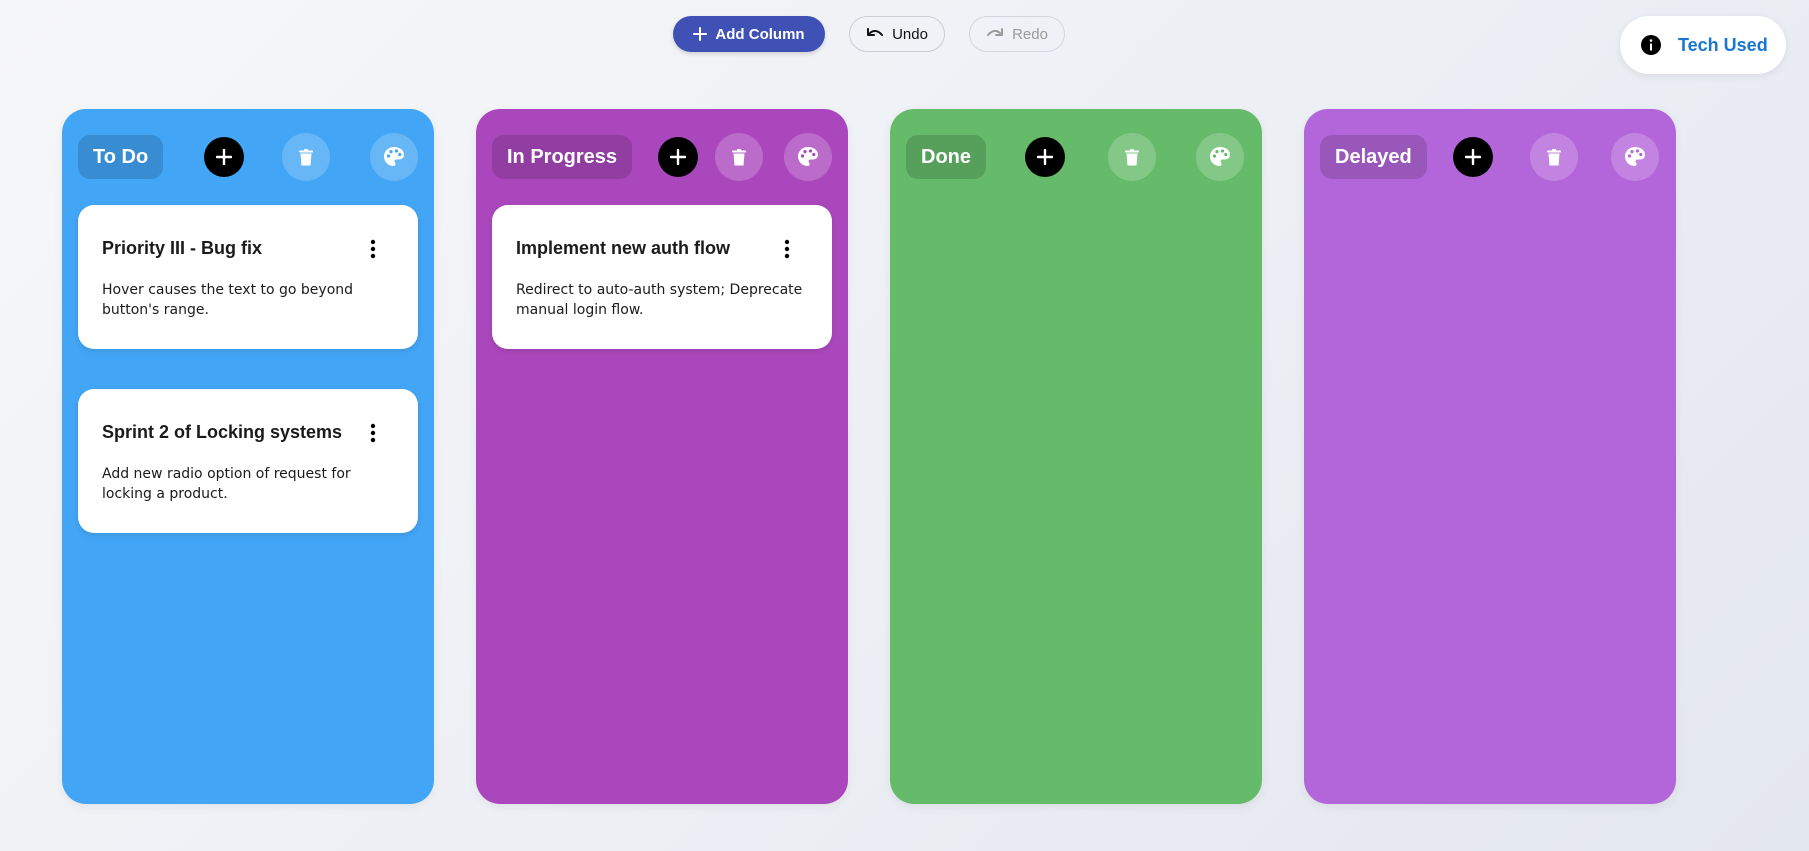 The width and height of the screenshot is (1809, 851). What do you see at coordinates (182, 248) in the screenshot?
I see `card-title: Priority III - Bug fix` at bounding box center [182, 248].